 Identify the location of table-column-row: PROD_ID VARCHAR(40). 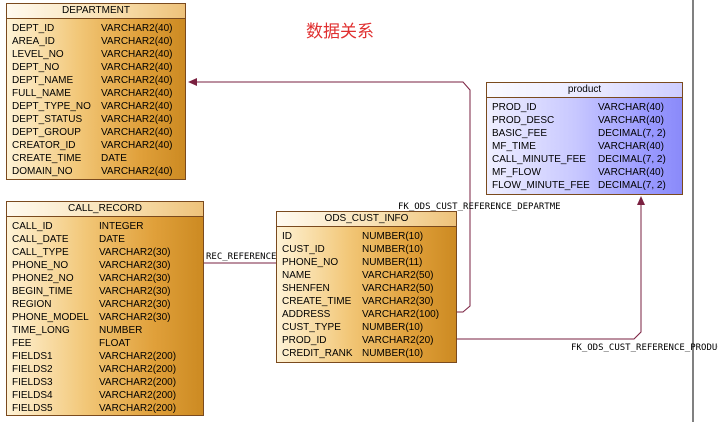
(584, 107).